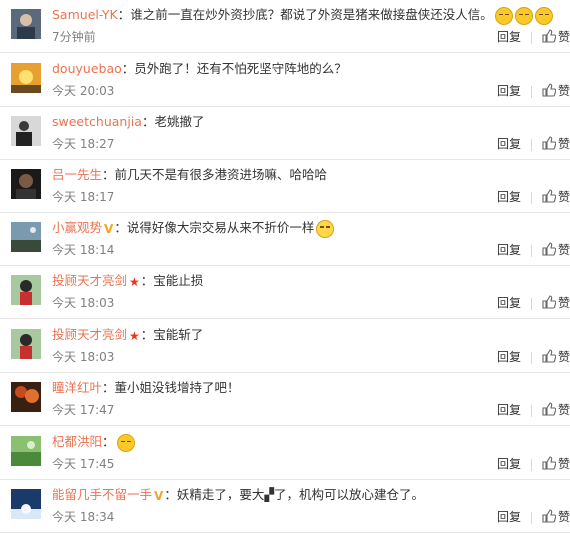 The image size is (570, 533). What do you see at coordinates (102, 494) in the screenshot?
I see `comment-username: 能留几手不留一手` at bounding box center [102, 494].